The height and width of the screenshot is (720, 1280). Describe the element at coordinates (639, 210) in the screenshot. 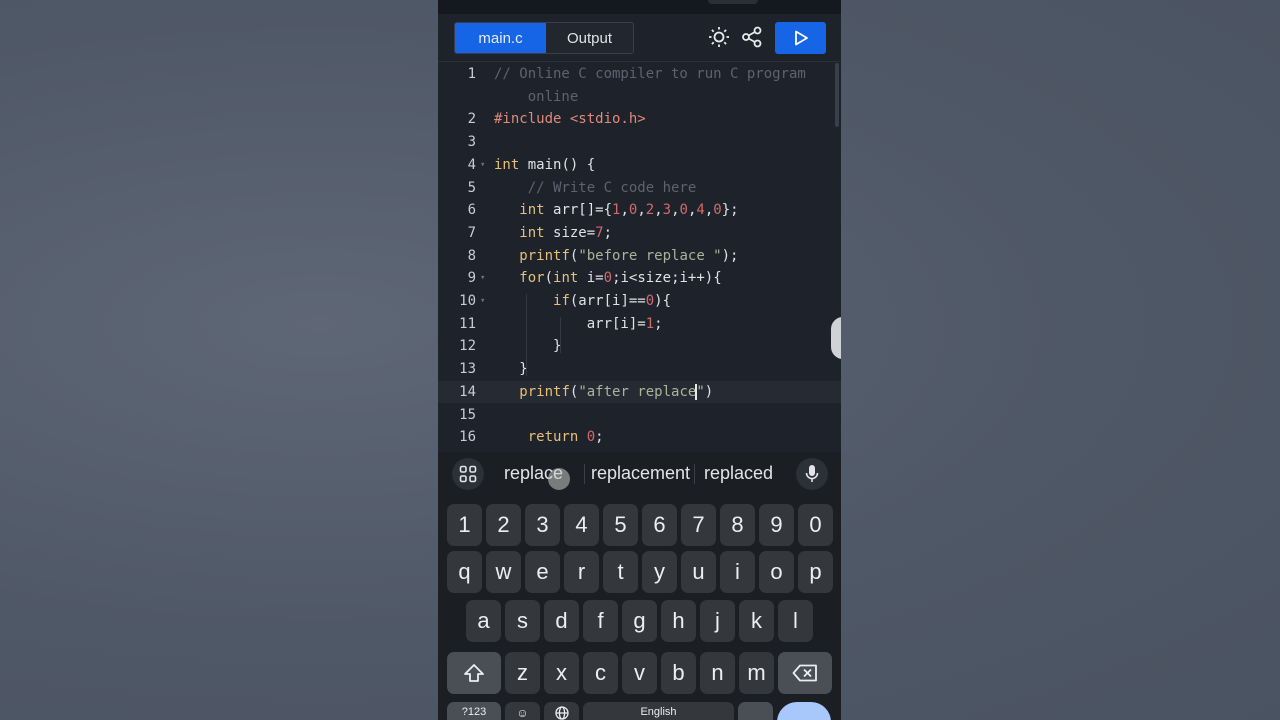

I see `code-line: 6 int arr[]={1,0,2,3,0,4,0};` at that location.